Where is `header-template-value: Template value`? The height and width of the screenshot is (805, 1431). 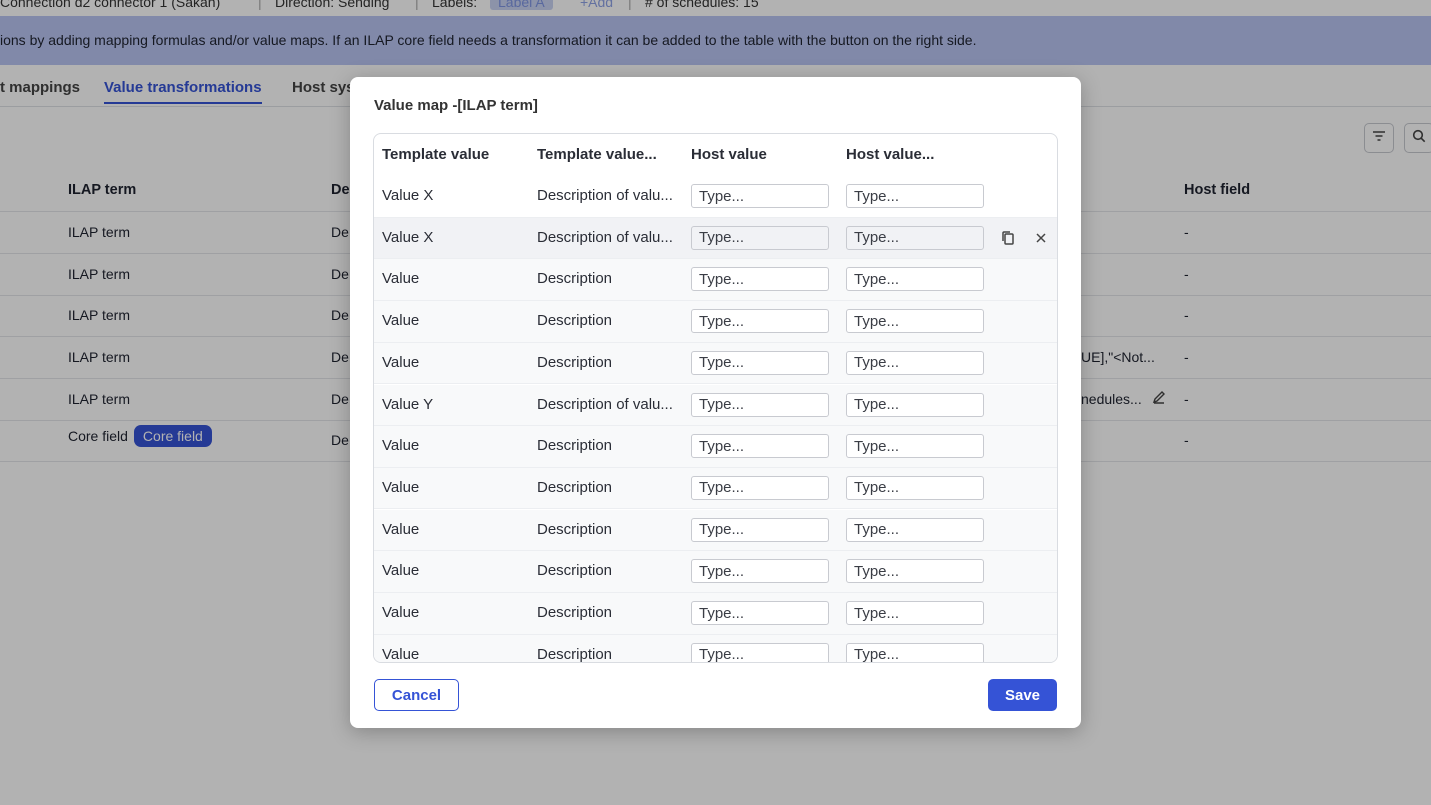 header-template-value: Template value is located at coordinates (436, 154).